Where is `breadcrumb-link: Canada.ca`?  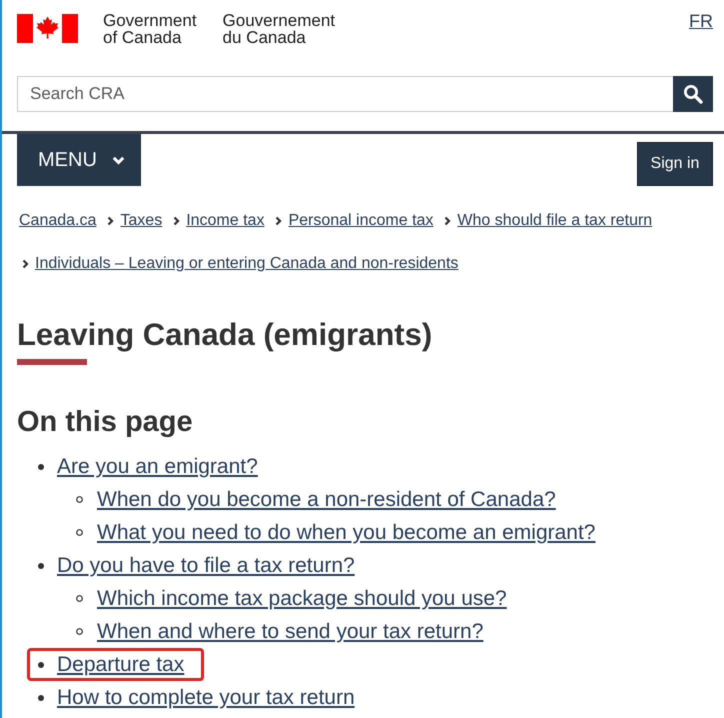 breadcrumb-link: Canada.ca is located at coordinates (57, 221).